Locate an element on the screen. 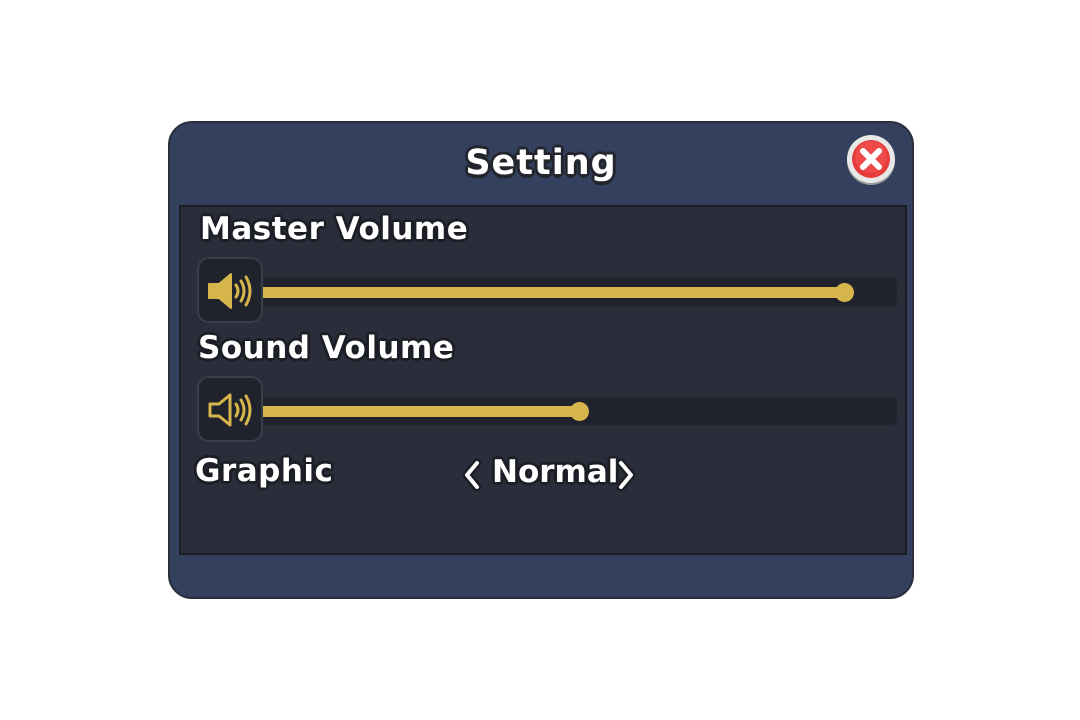  graphic-label: Graphic is located at coordinates (264, 471).